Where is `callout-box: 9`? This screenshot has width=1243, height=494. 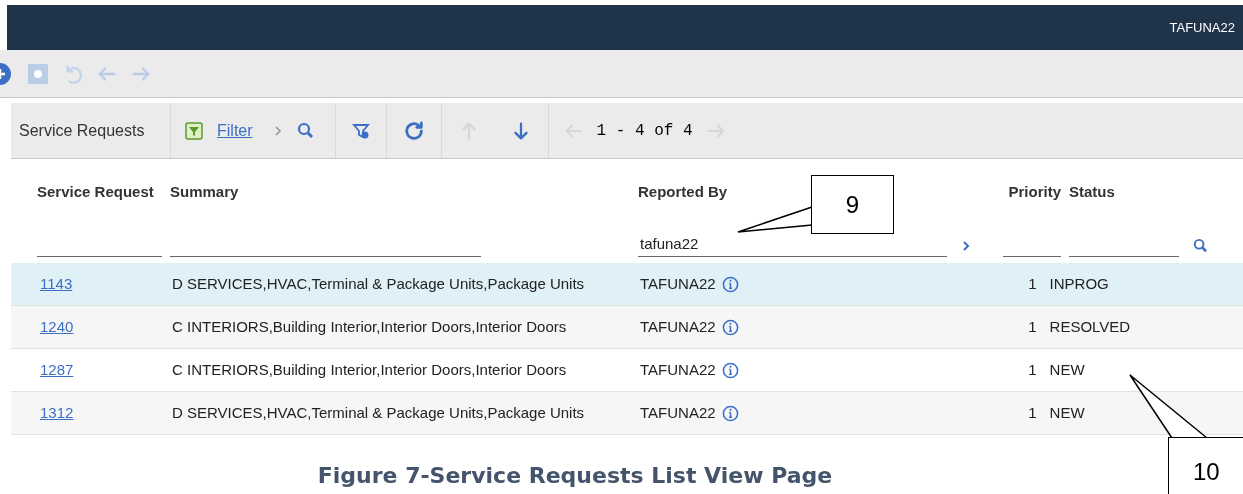 callout-box: 9 is located at coordinates (852, 204).